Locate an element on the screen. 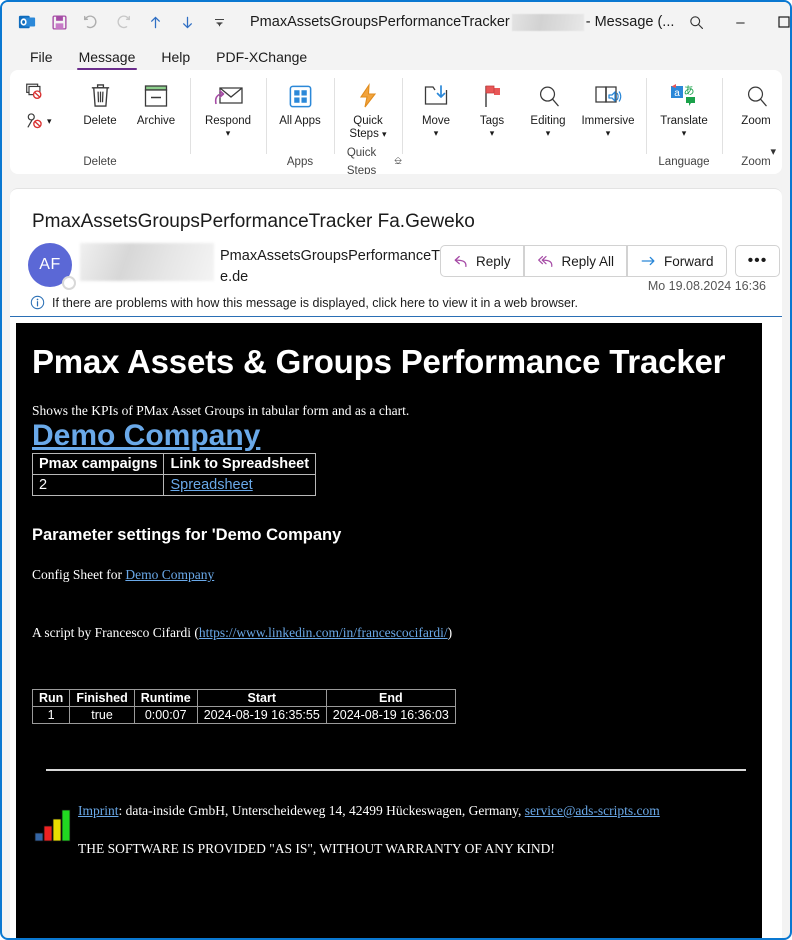 The image size is (792, 940). move-chevron-down-icon: ▾ is located at coordinates (436, 133).